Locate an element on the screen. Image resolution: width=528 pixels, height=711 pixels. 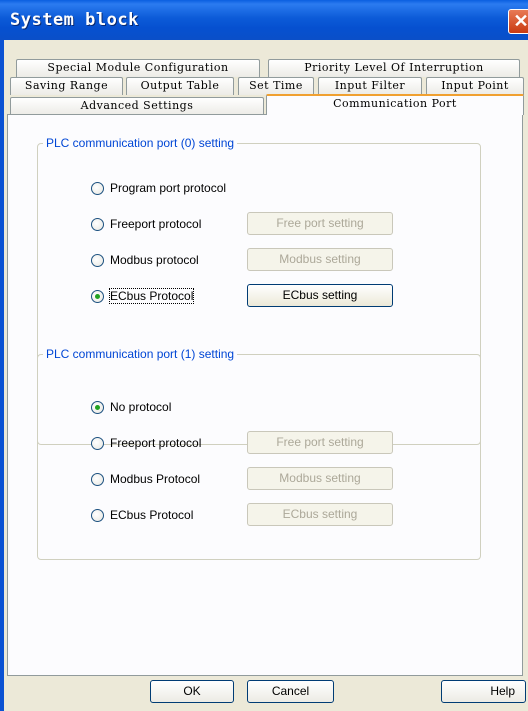
title-bar: System block ✕ is located at coordinates (264, 20).